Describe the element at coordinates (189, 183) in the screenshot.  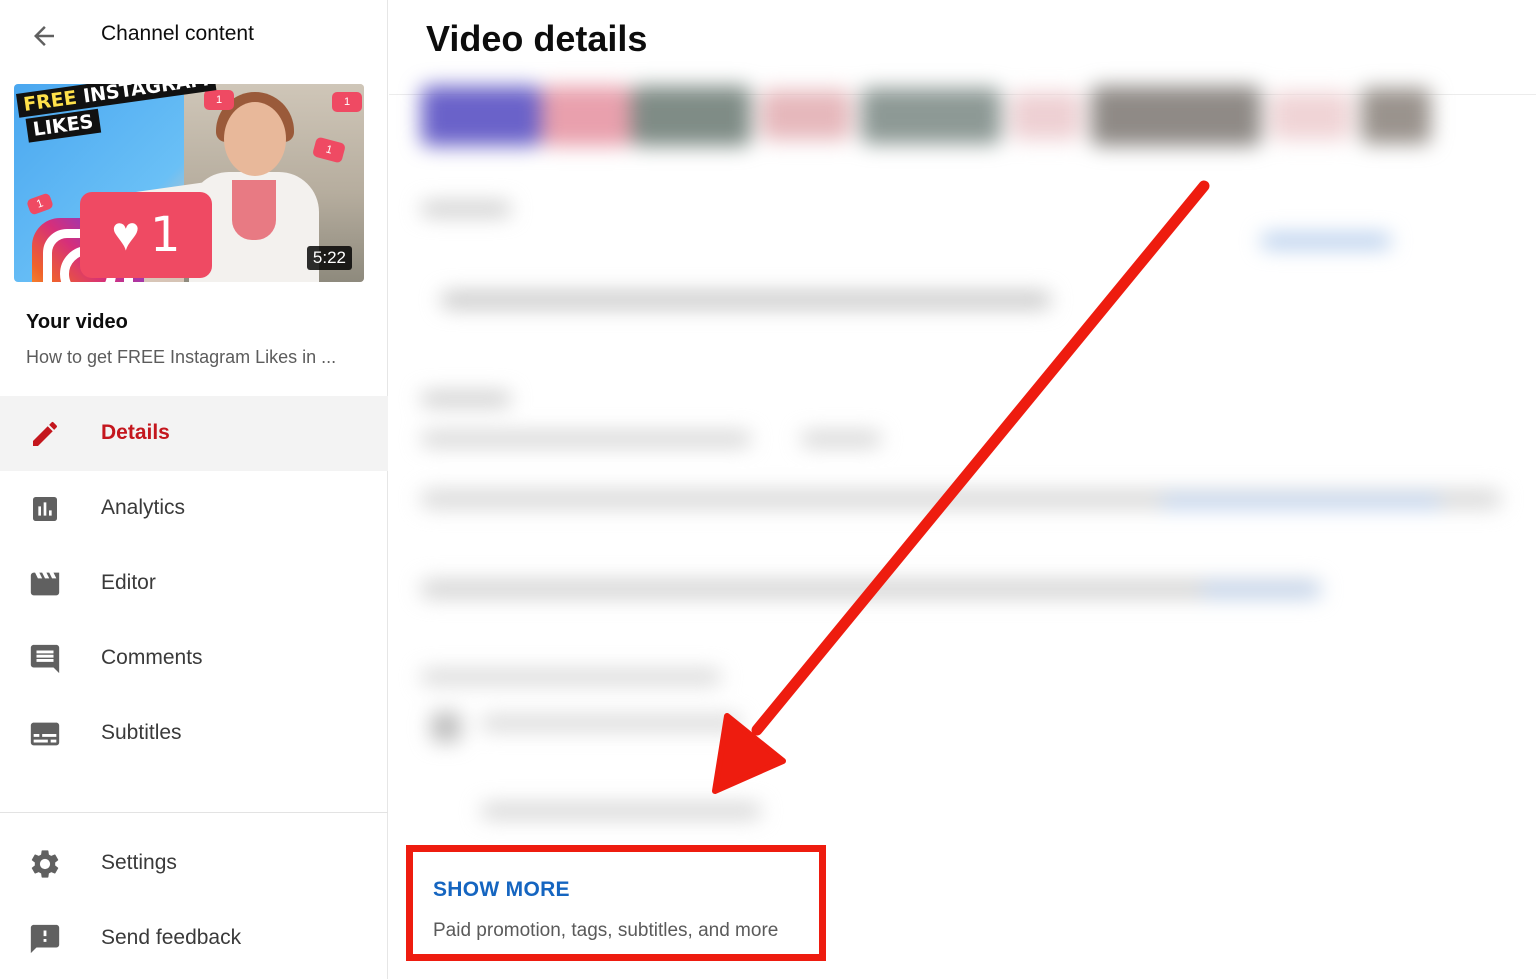
I see `video-thumbnail: ♥ 1 1 1 1 1 FREE INSTAGRAM LIKES 5:22` at that location.